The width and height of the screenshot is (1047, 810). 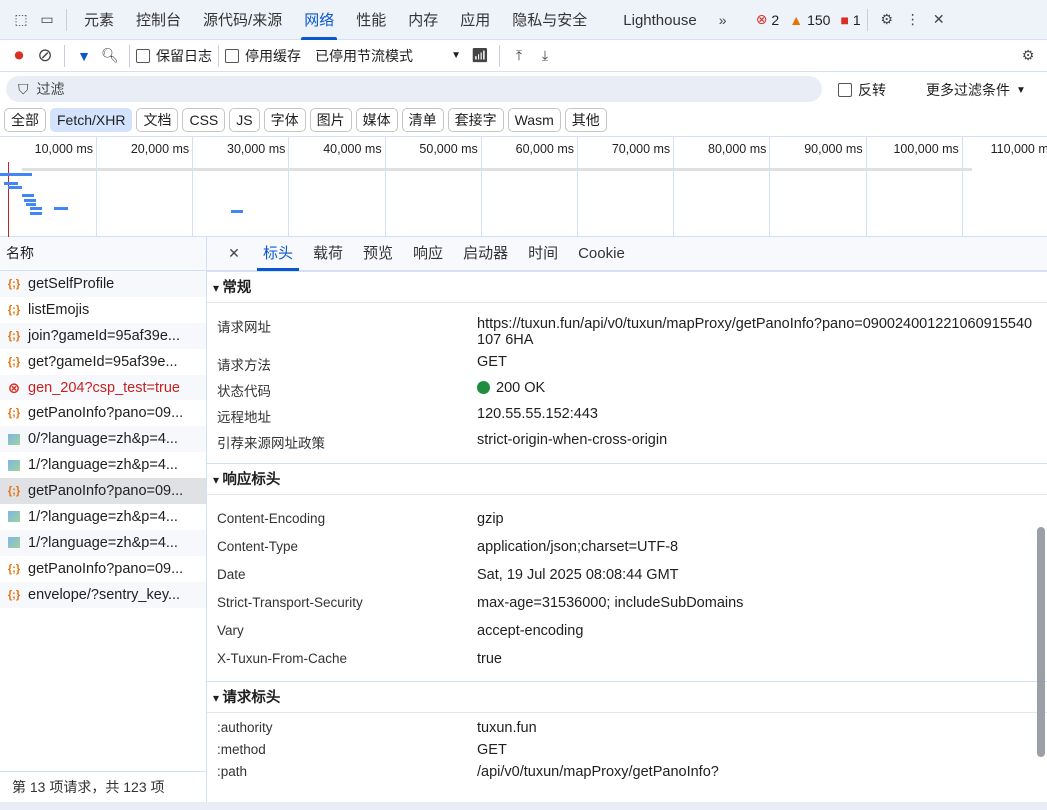 I want to click on type-filter-chip: 媒体, so click(x=376, y=120).